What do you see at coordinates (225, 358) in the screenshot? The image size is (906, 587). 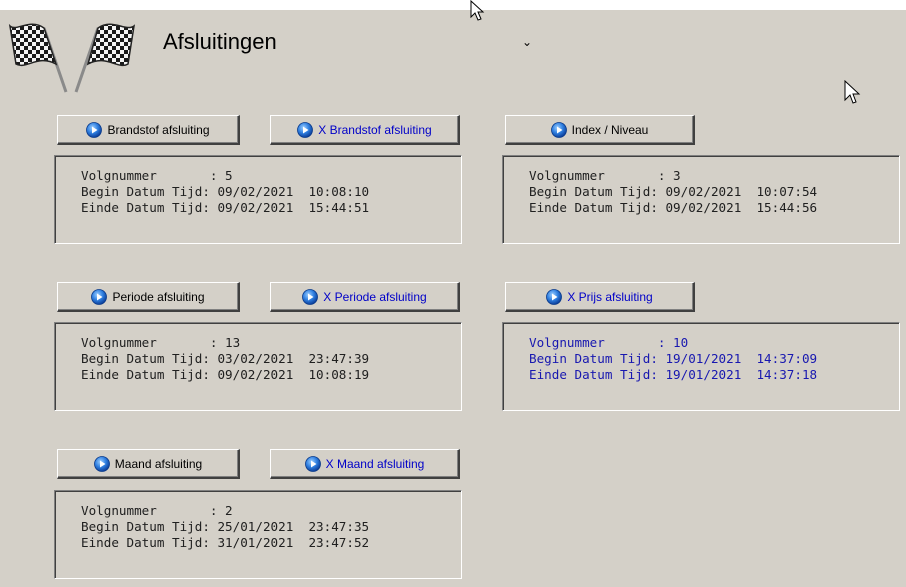 I see `begin-datum-line: Begin Datum Tijd: 03/02/2021 23:47:39` at bounding box center [225, 358].